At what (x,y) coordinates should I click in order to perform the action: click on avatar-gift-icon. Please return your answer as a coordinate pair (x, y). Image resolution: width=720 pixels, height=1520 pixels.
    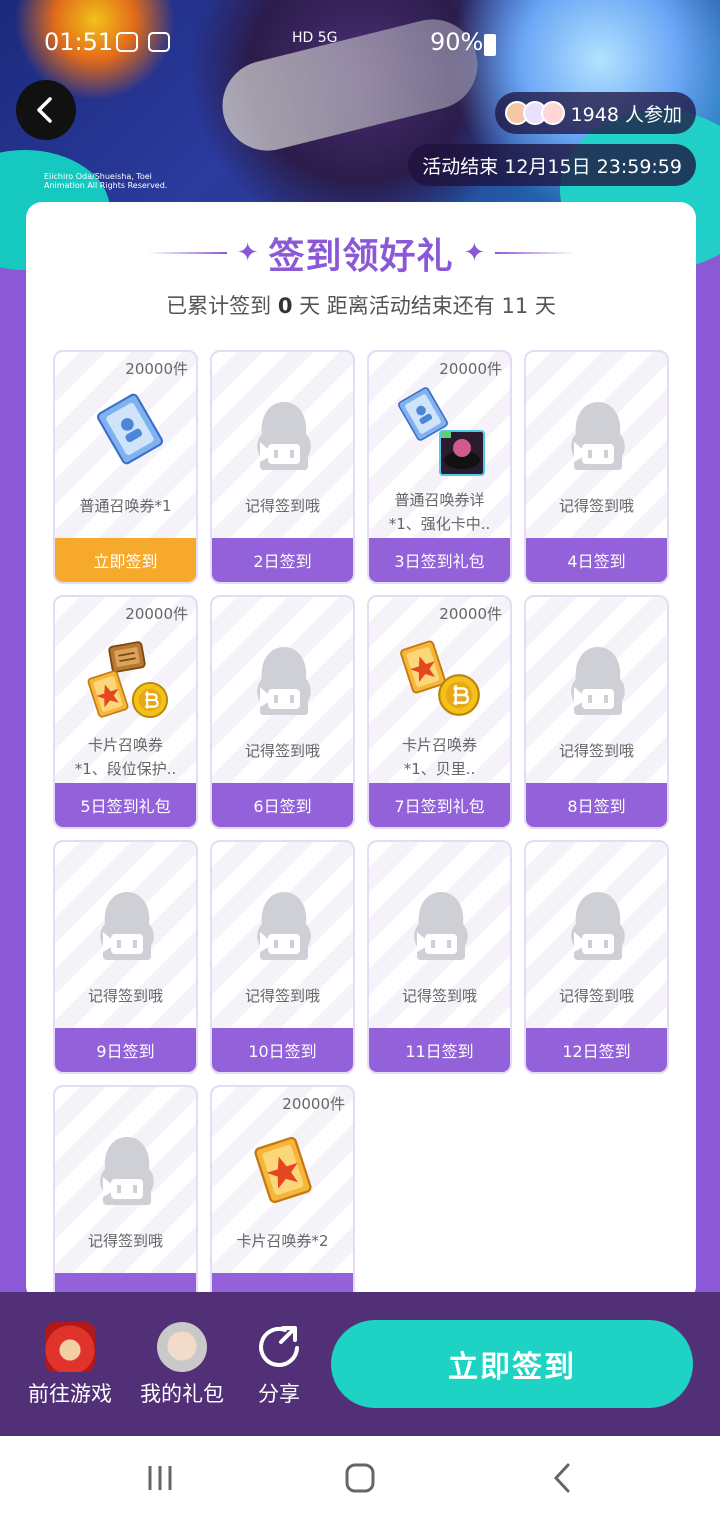
    Looking at the image, I should click on (182, 1347).